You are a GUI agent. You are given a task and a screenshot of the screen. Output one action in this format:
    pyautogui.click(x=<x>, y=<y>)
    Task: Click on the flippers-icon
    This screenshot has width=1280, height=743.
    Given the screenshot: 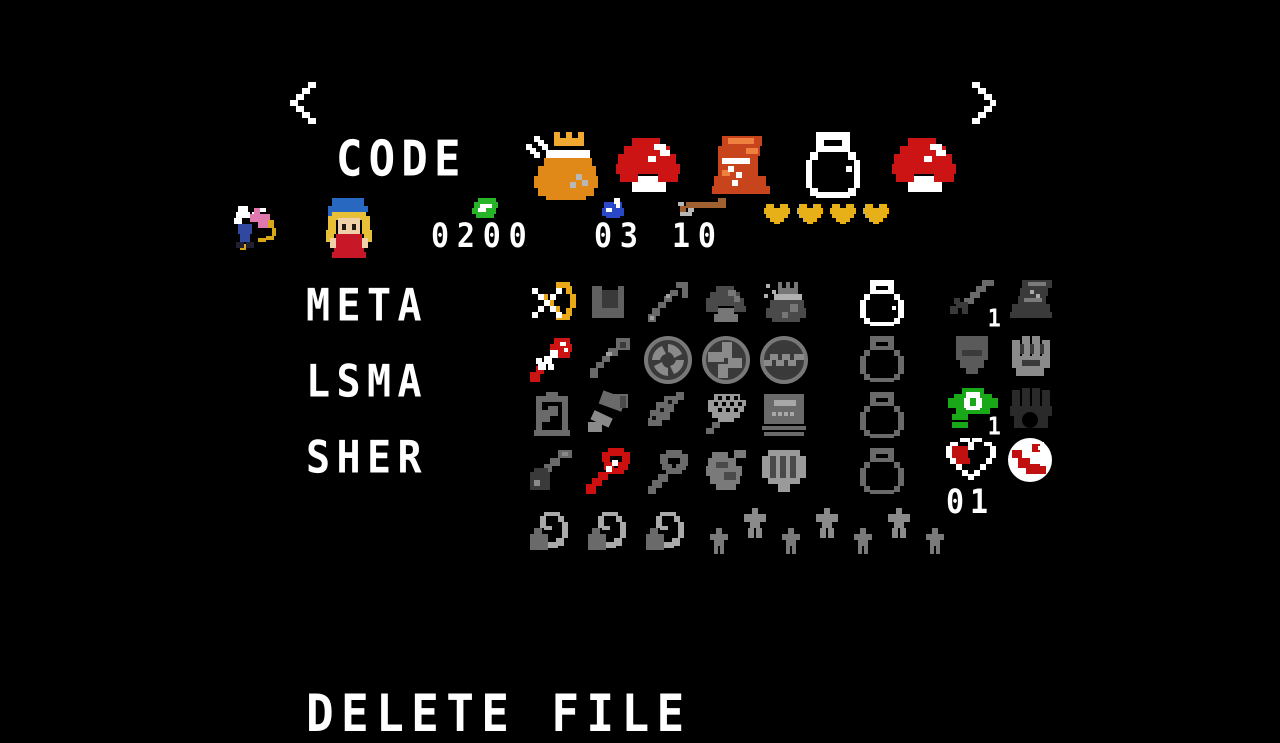 What is the action you would take?
    pyautogui.click(x=1031, y=411)
    